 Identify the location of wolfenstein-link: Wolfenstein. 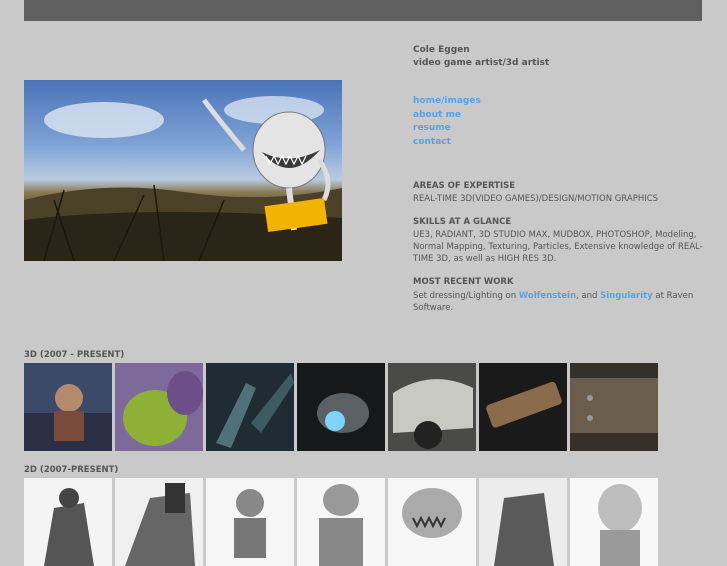
(547, 296).